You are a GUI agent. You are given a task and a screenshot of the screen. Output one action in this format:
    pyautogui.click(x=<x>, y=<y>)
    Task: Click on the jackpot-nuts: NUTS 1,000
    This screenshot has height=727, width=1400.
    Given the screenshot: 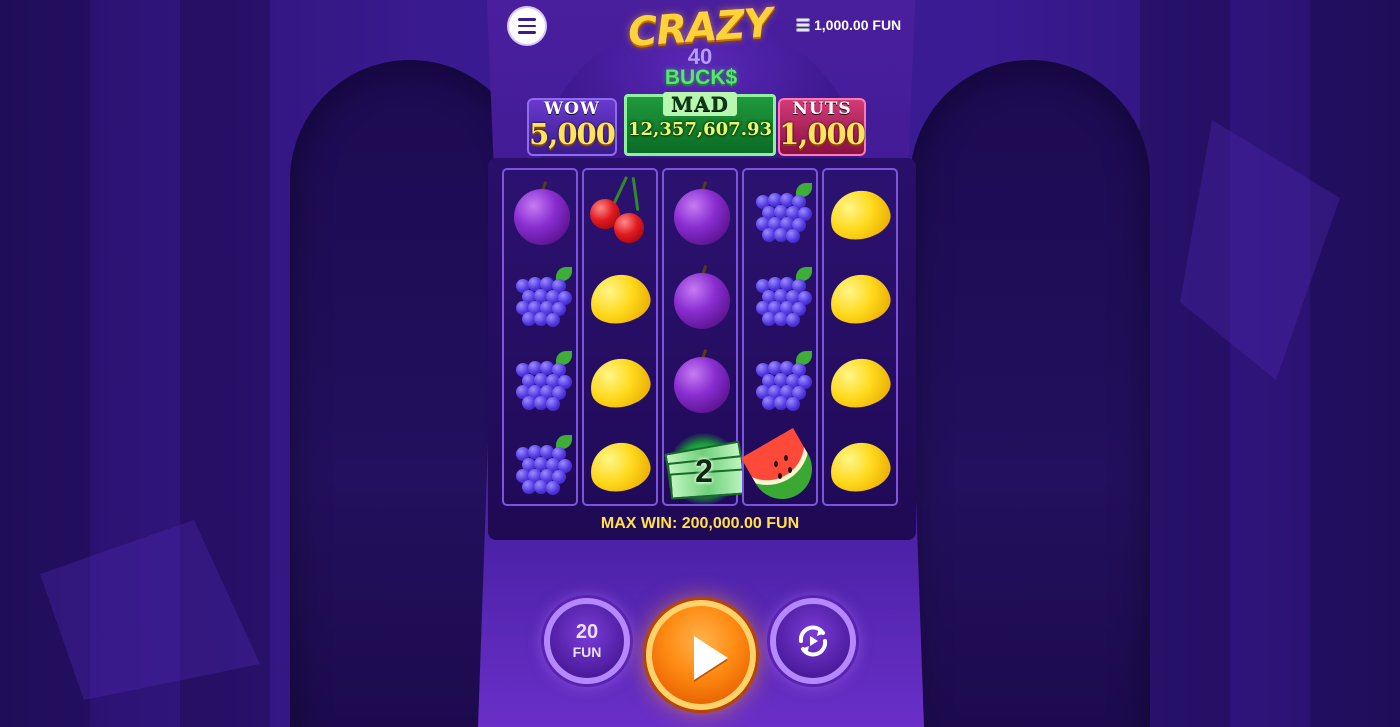 What is the action you would take?
    pyautogui.click(x=822, y=127)
    